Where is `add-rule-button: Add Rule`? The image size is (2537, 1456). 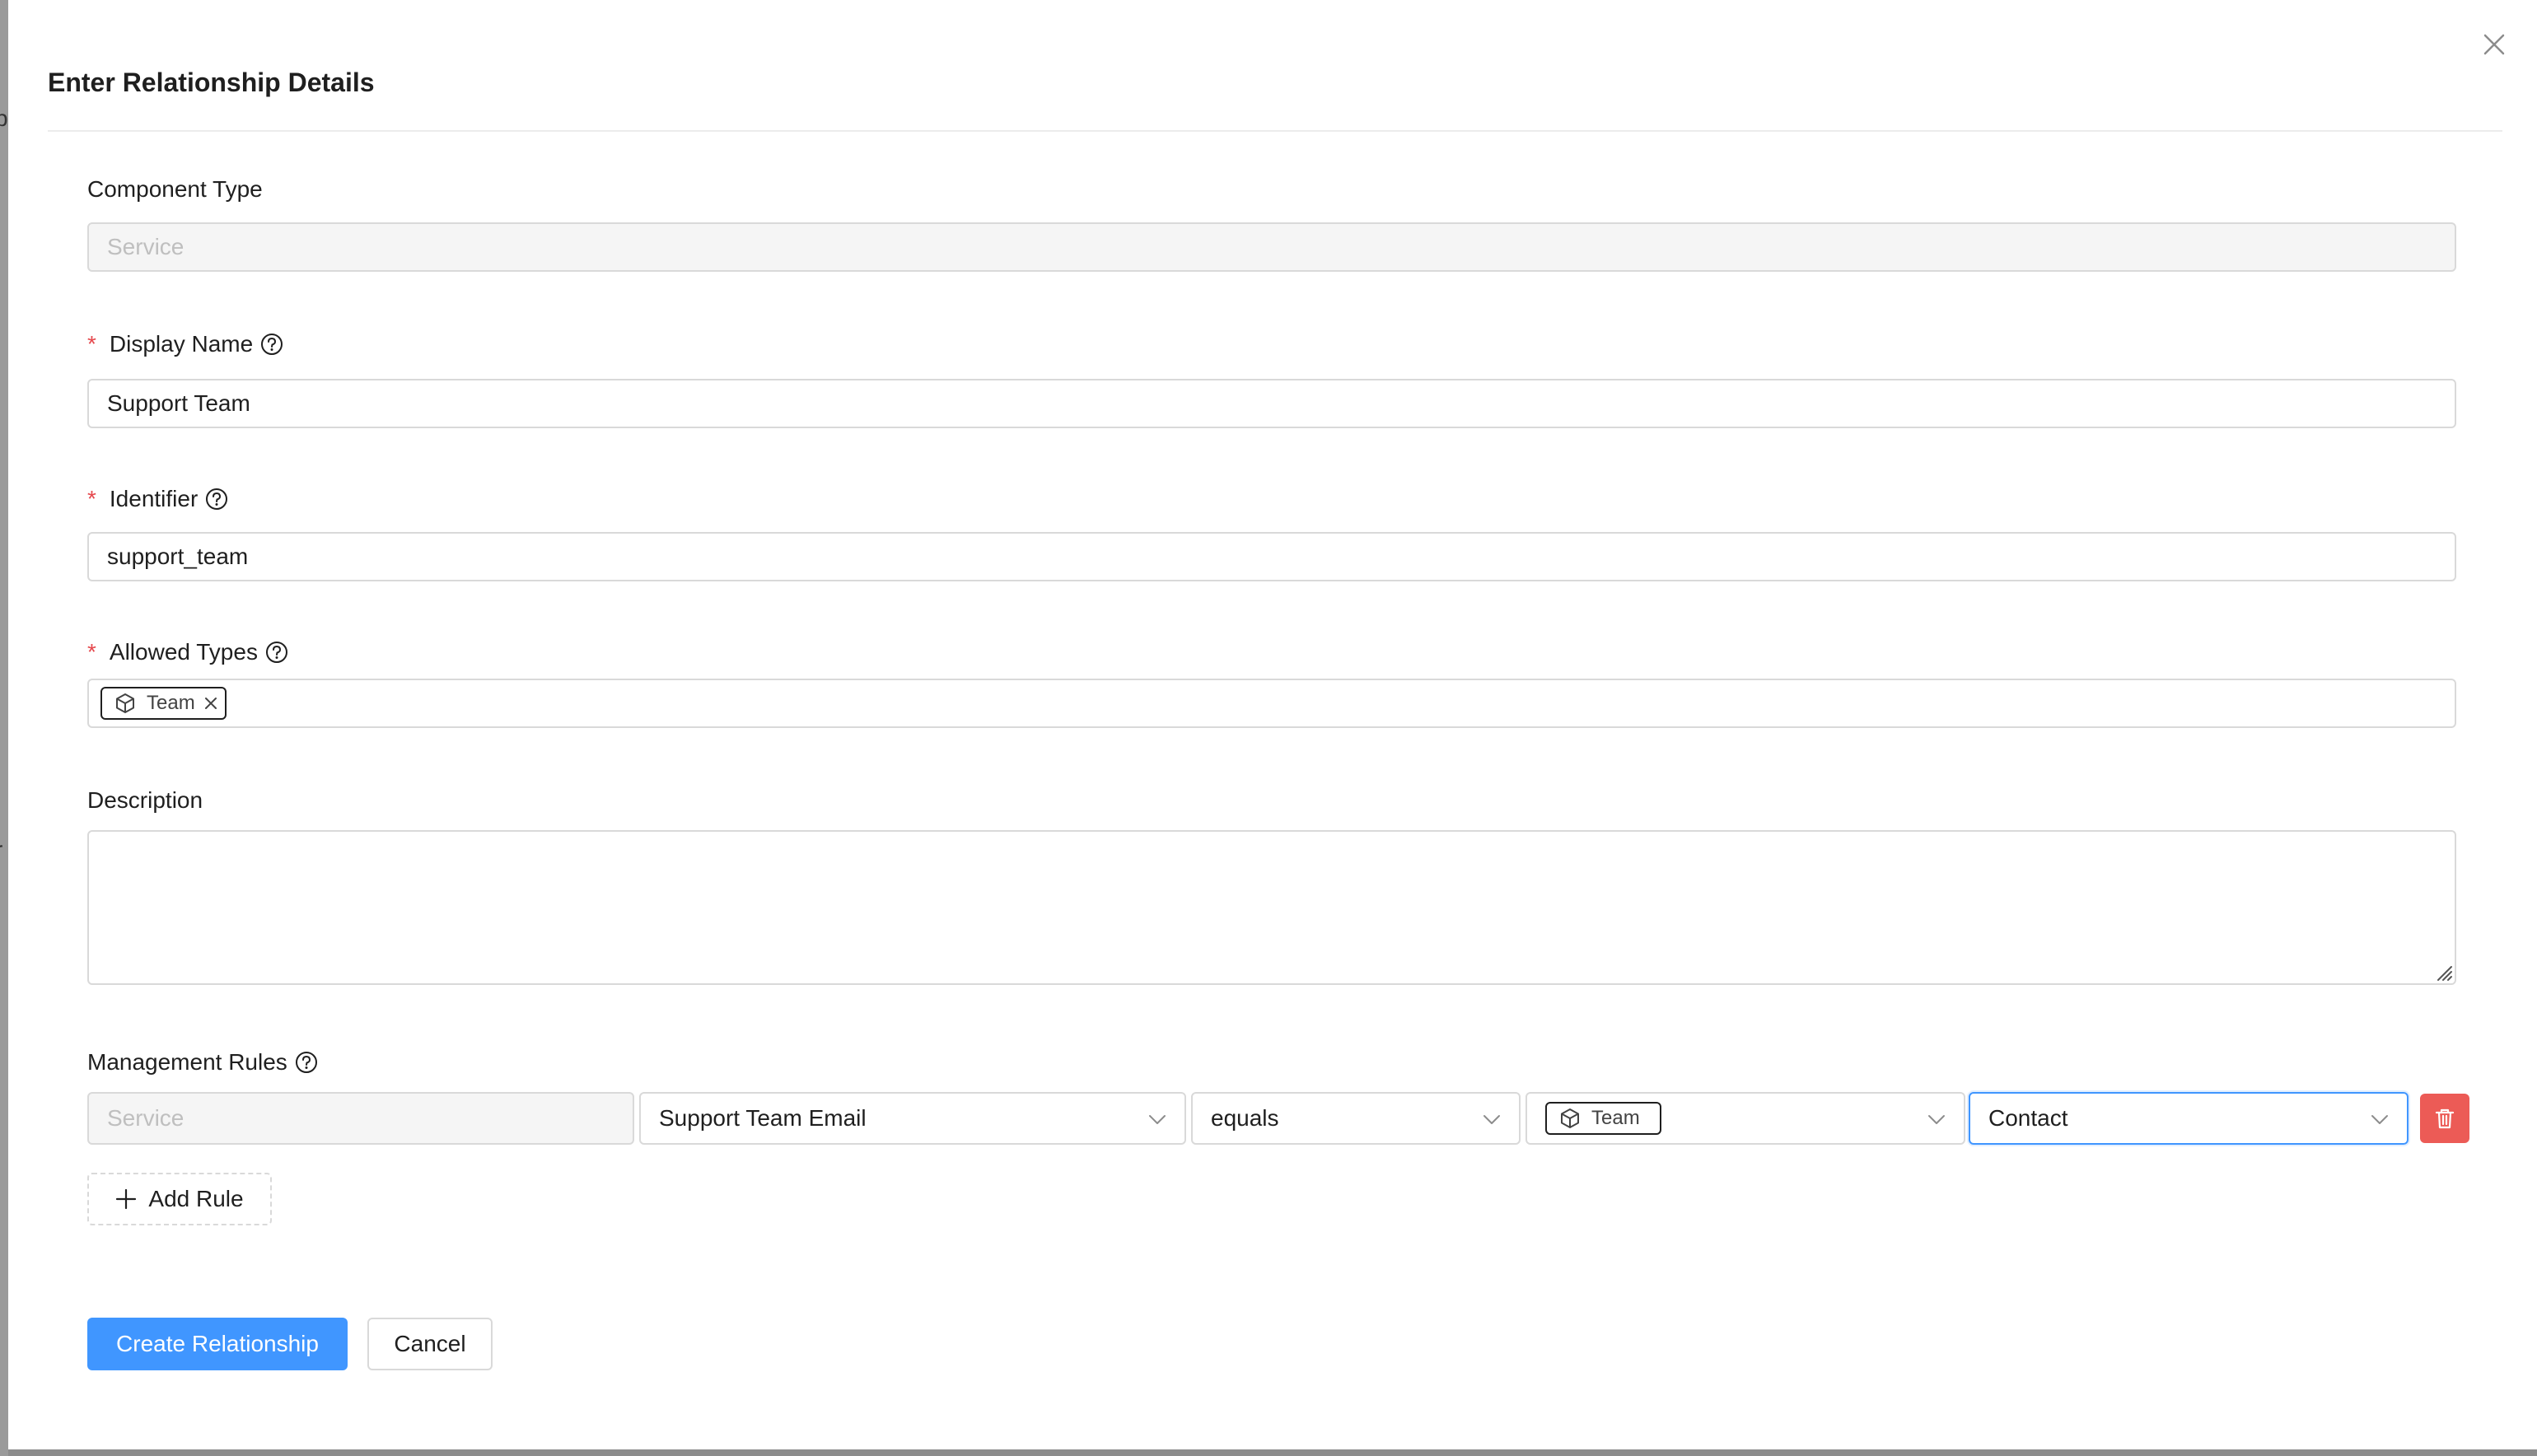
add-rule-button: Add Rule is located at coordinates (179, 1199).